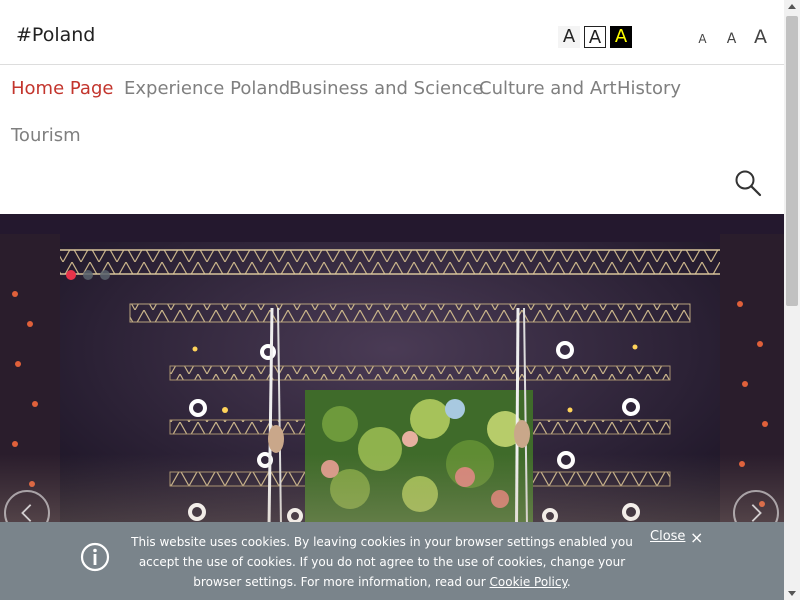 The height and width of the screenshot is (600, 800). What do you see at coordinates (55, 35) in the screenshot?
I see `site-logo: #Poland` at bounding box center [55, 35].